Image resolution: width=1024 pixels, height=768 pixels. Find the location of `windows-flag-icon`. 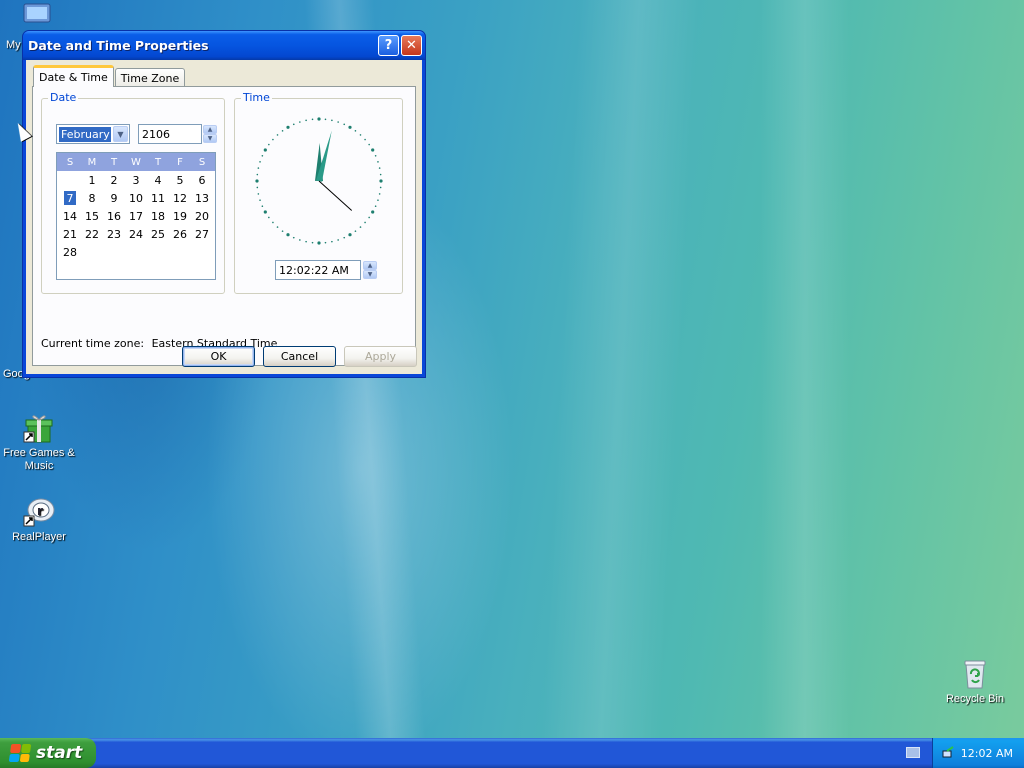

windows-flag-icon is located at coordinates (20, 753).